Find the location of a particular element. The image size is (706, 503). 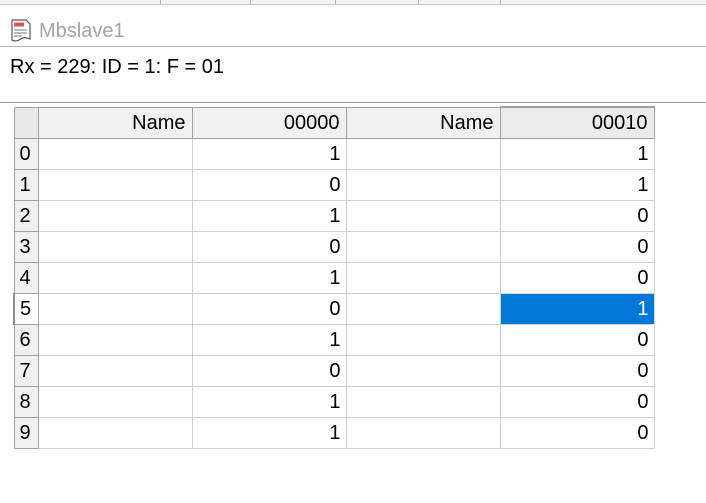

column-header-00010: 00010 is located at coordinates (577, 122).